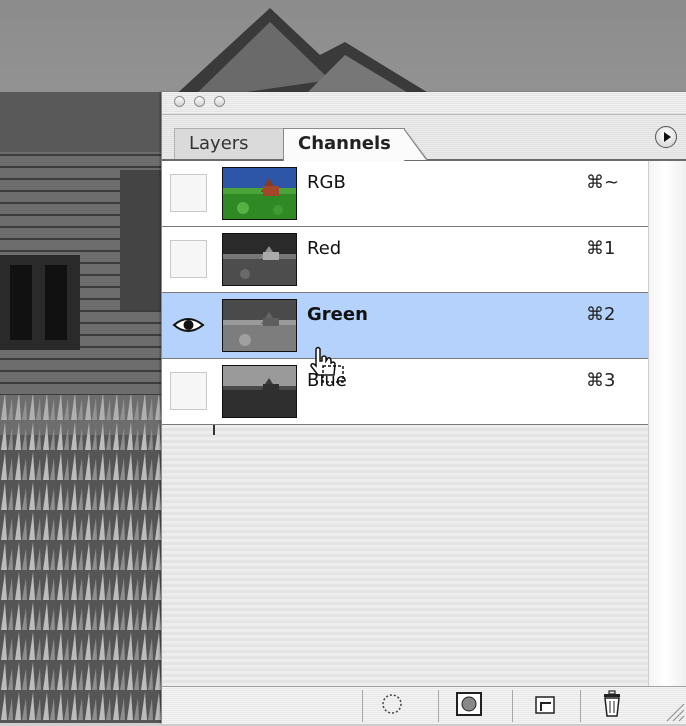 The image size is (686, 726). What do you see at coordinates (666, 137) in the screenshot?
I see `palette-menu-arrow-icon` at bounding box center [666, 137].